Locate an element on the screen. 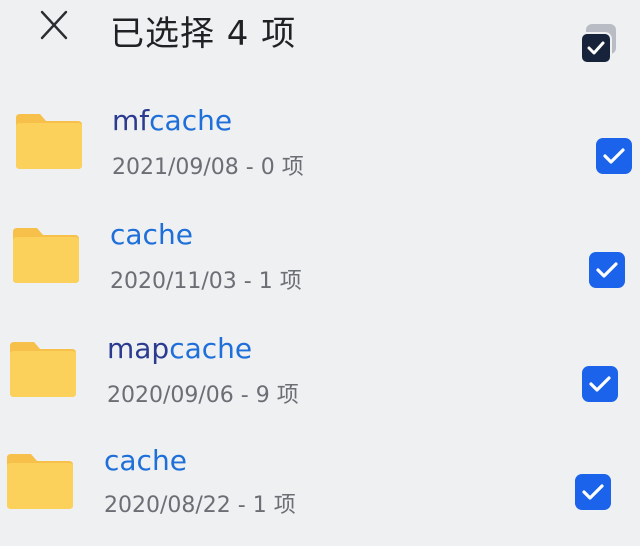  close-icon is located at coordinates (54, 25).